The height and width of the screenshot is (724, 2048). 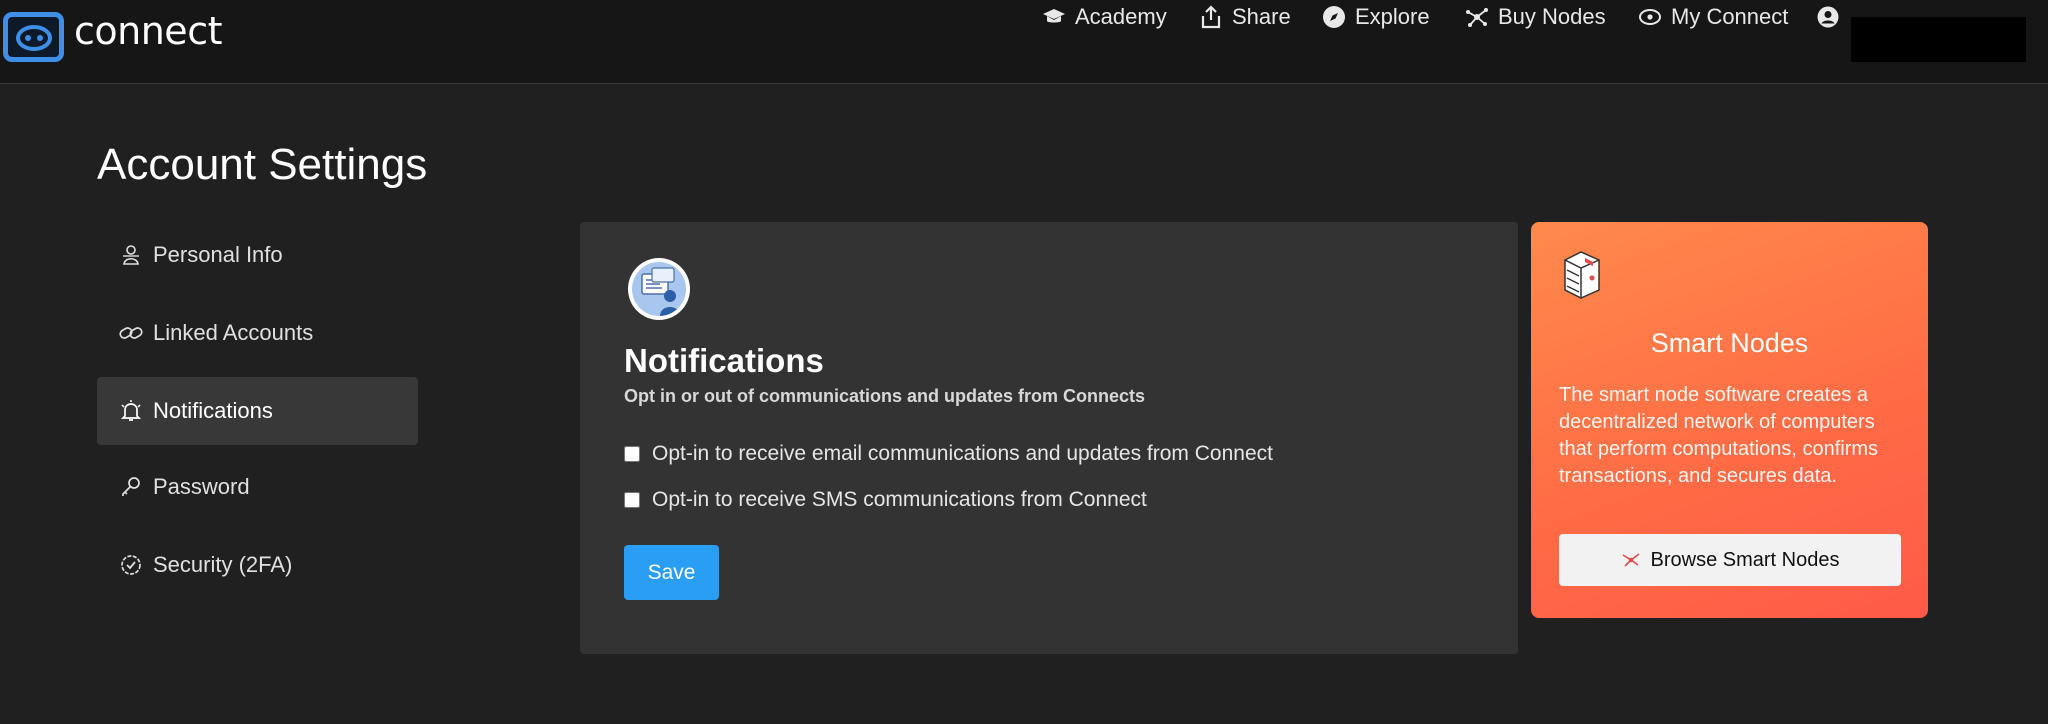 What do you see at coordinates (1121, 16) in the screenshot?
I see `nav-academy-label: Academy` at bounding box center [1121, 16].